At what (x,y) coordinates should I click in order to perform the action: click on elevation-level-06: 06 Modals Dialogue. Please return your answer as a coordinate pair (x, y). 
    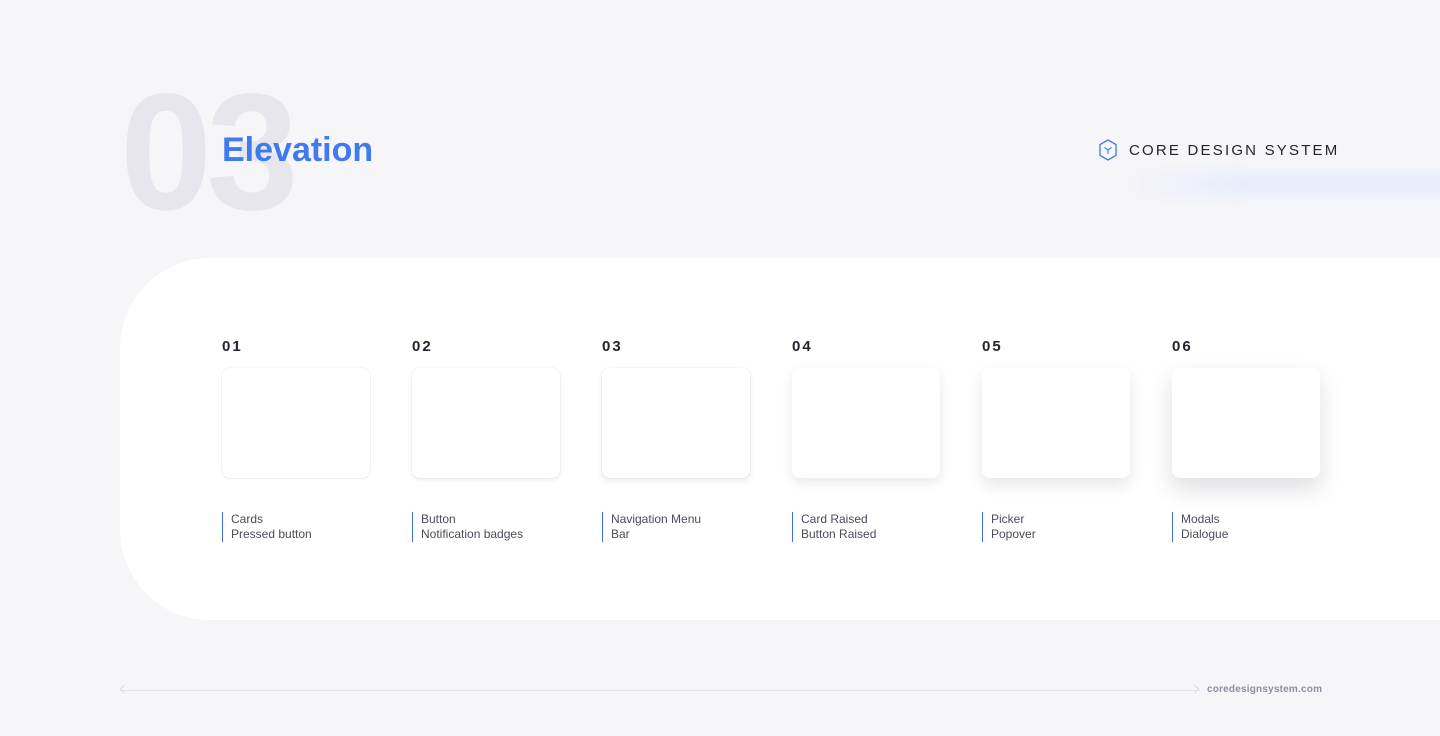
    Looking at the image, I should click on (1247, 440).